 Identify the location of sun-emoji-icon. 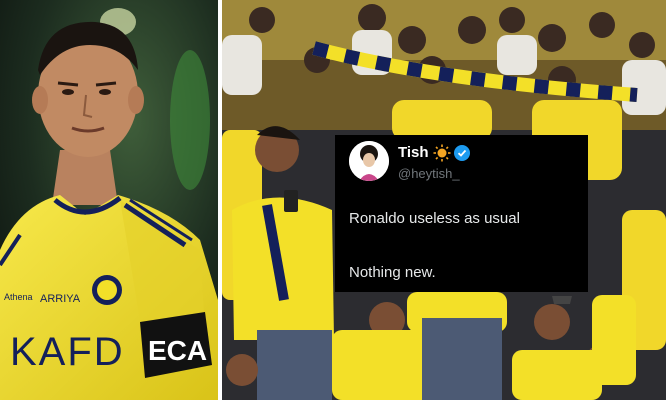
(442, 153).